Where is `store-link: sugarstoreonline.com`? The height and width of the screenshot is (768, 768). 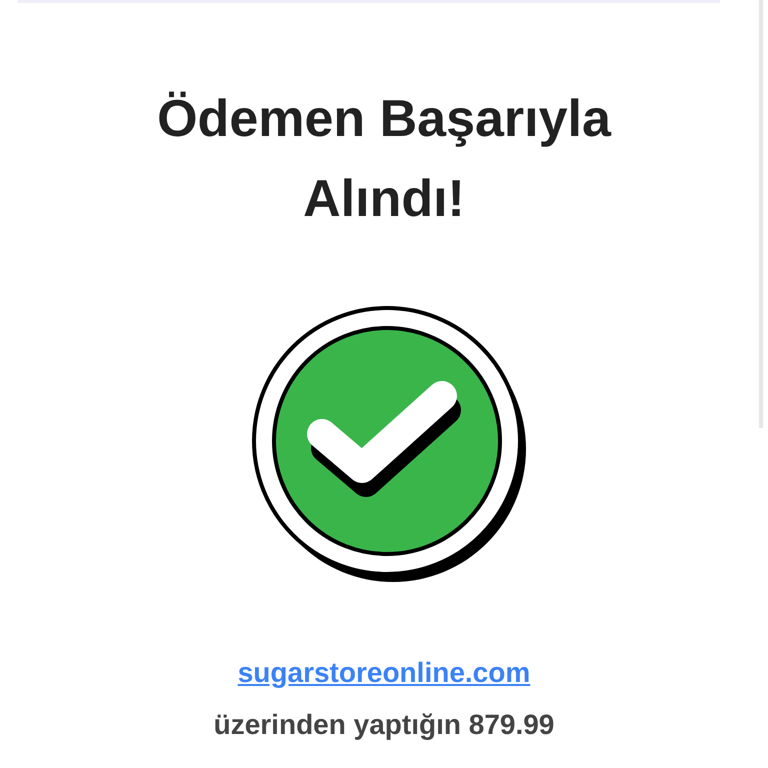 store-link: sugarstoreonline.com is located at coordinates (384, 673).